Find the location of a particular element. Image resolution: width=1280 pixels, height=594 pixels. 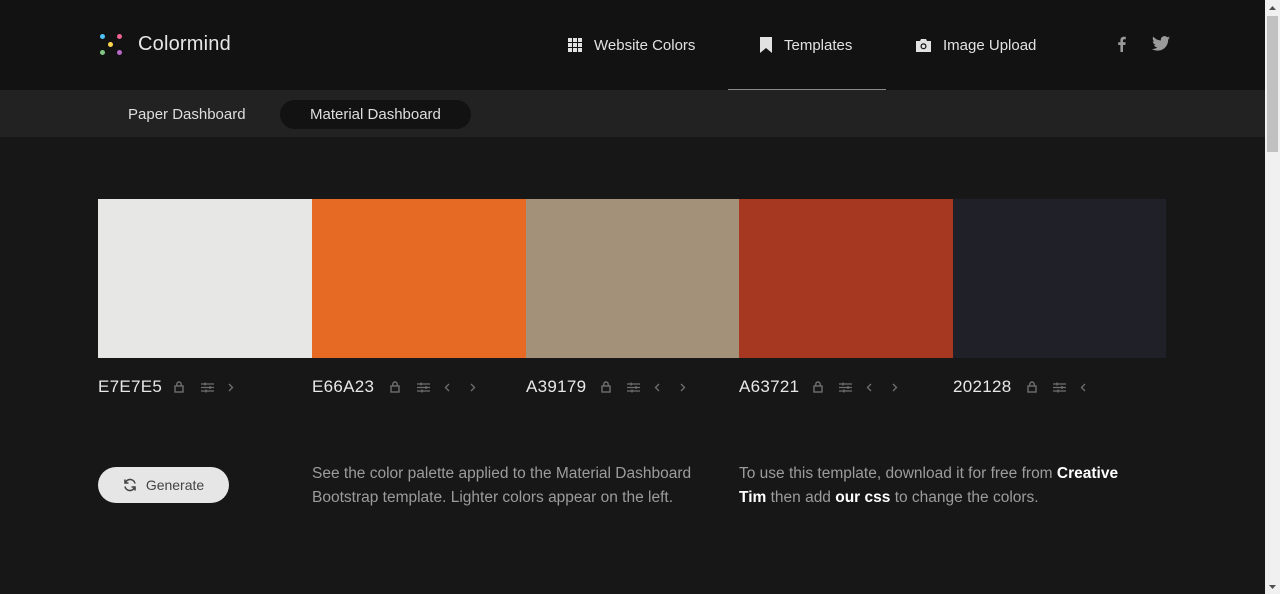

facebook-icon is located at coordinates (1121, 46).